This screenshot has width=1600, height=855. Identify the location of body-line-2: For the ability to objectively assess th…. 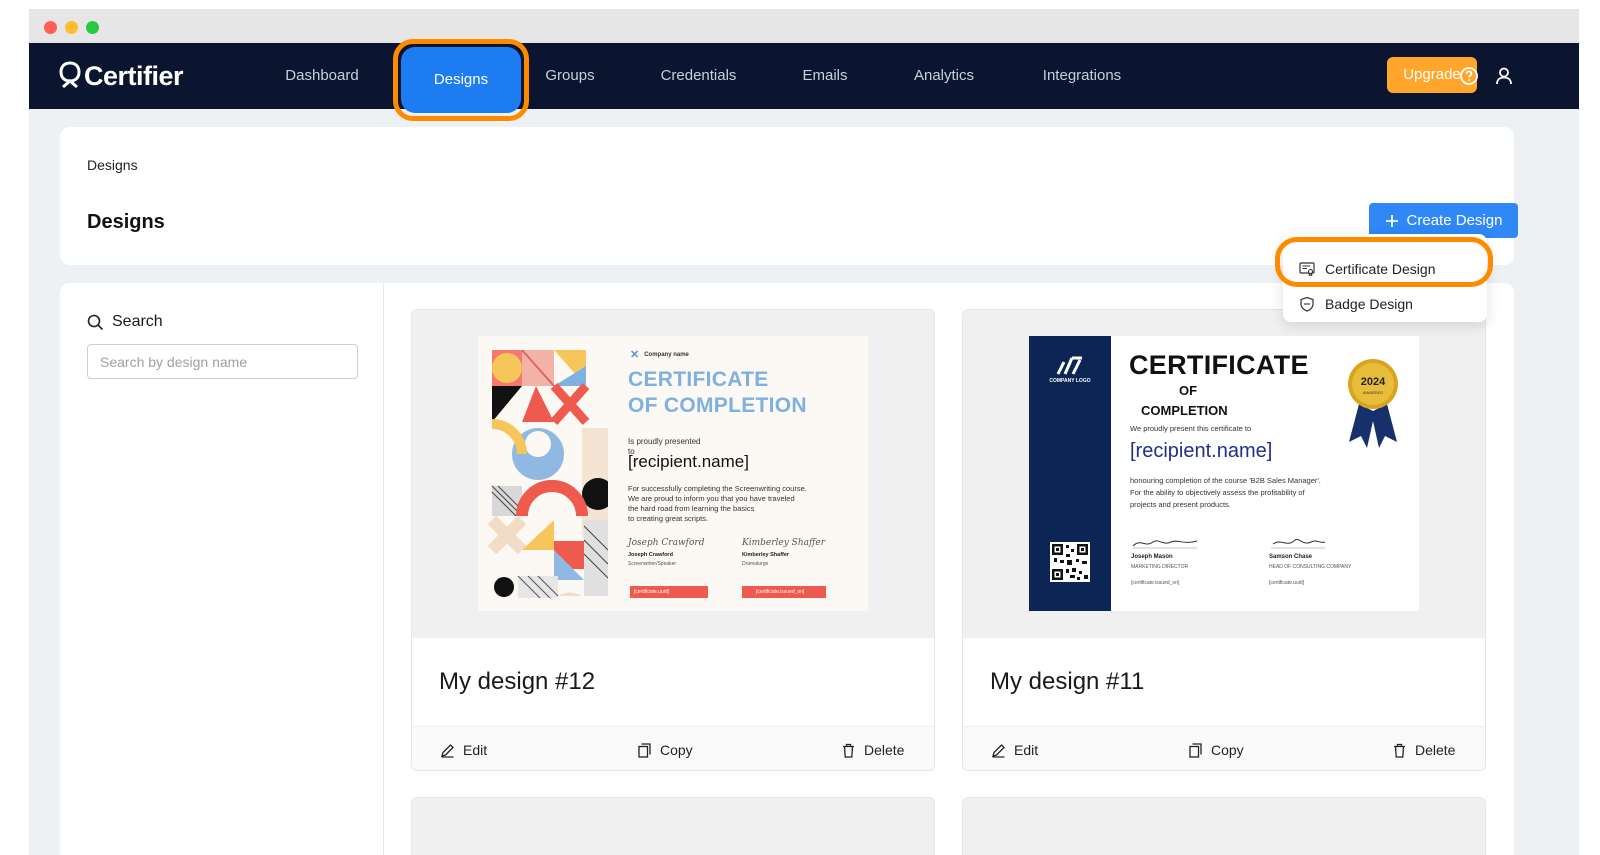
(1217, 492).